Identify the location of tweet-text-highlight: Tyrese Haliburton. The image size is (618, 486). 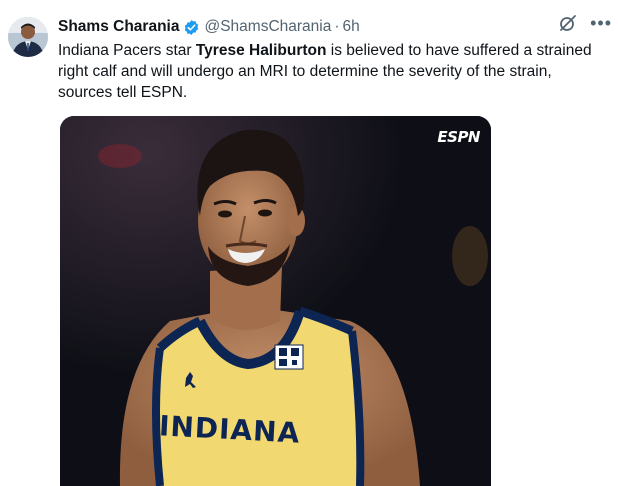
(261, 50).